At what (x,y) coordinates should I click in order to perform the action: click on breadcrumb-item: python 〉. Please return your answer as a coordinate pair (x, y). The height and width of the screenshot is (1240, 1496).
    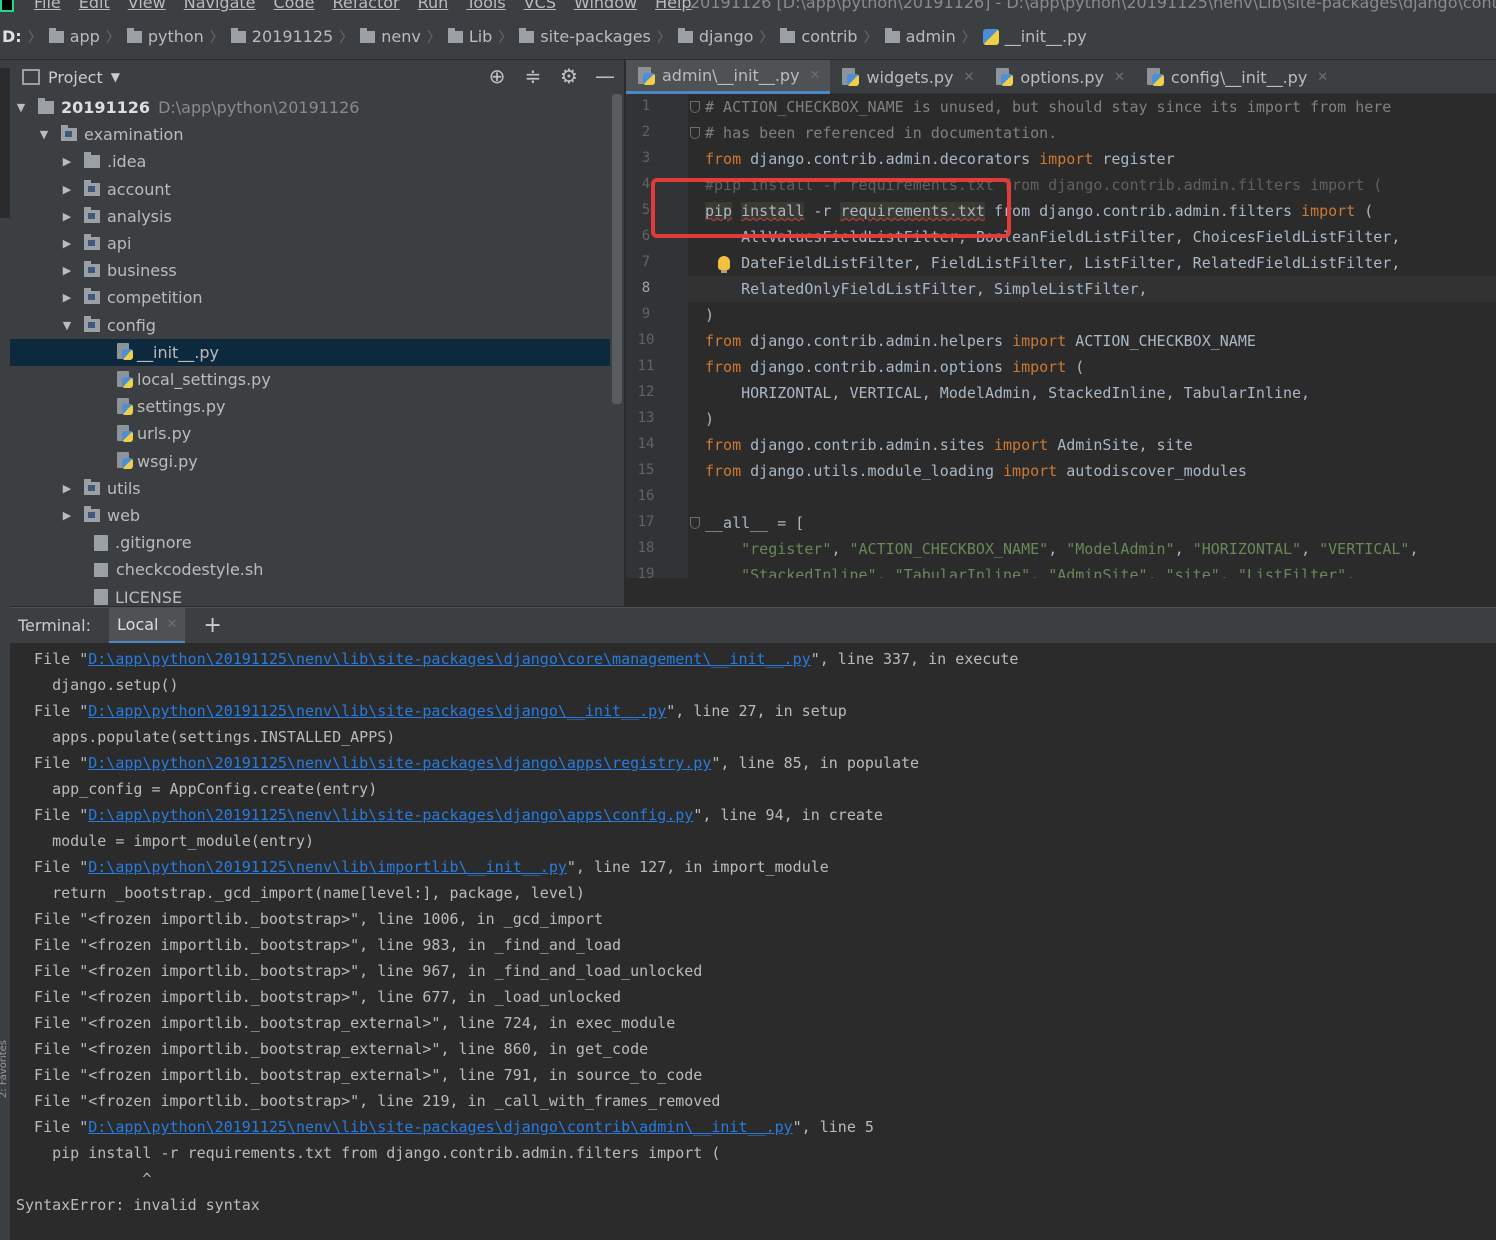
    Looking at the image, I should click on (178, 37).